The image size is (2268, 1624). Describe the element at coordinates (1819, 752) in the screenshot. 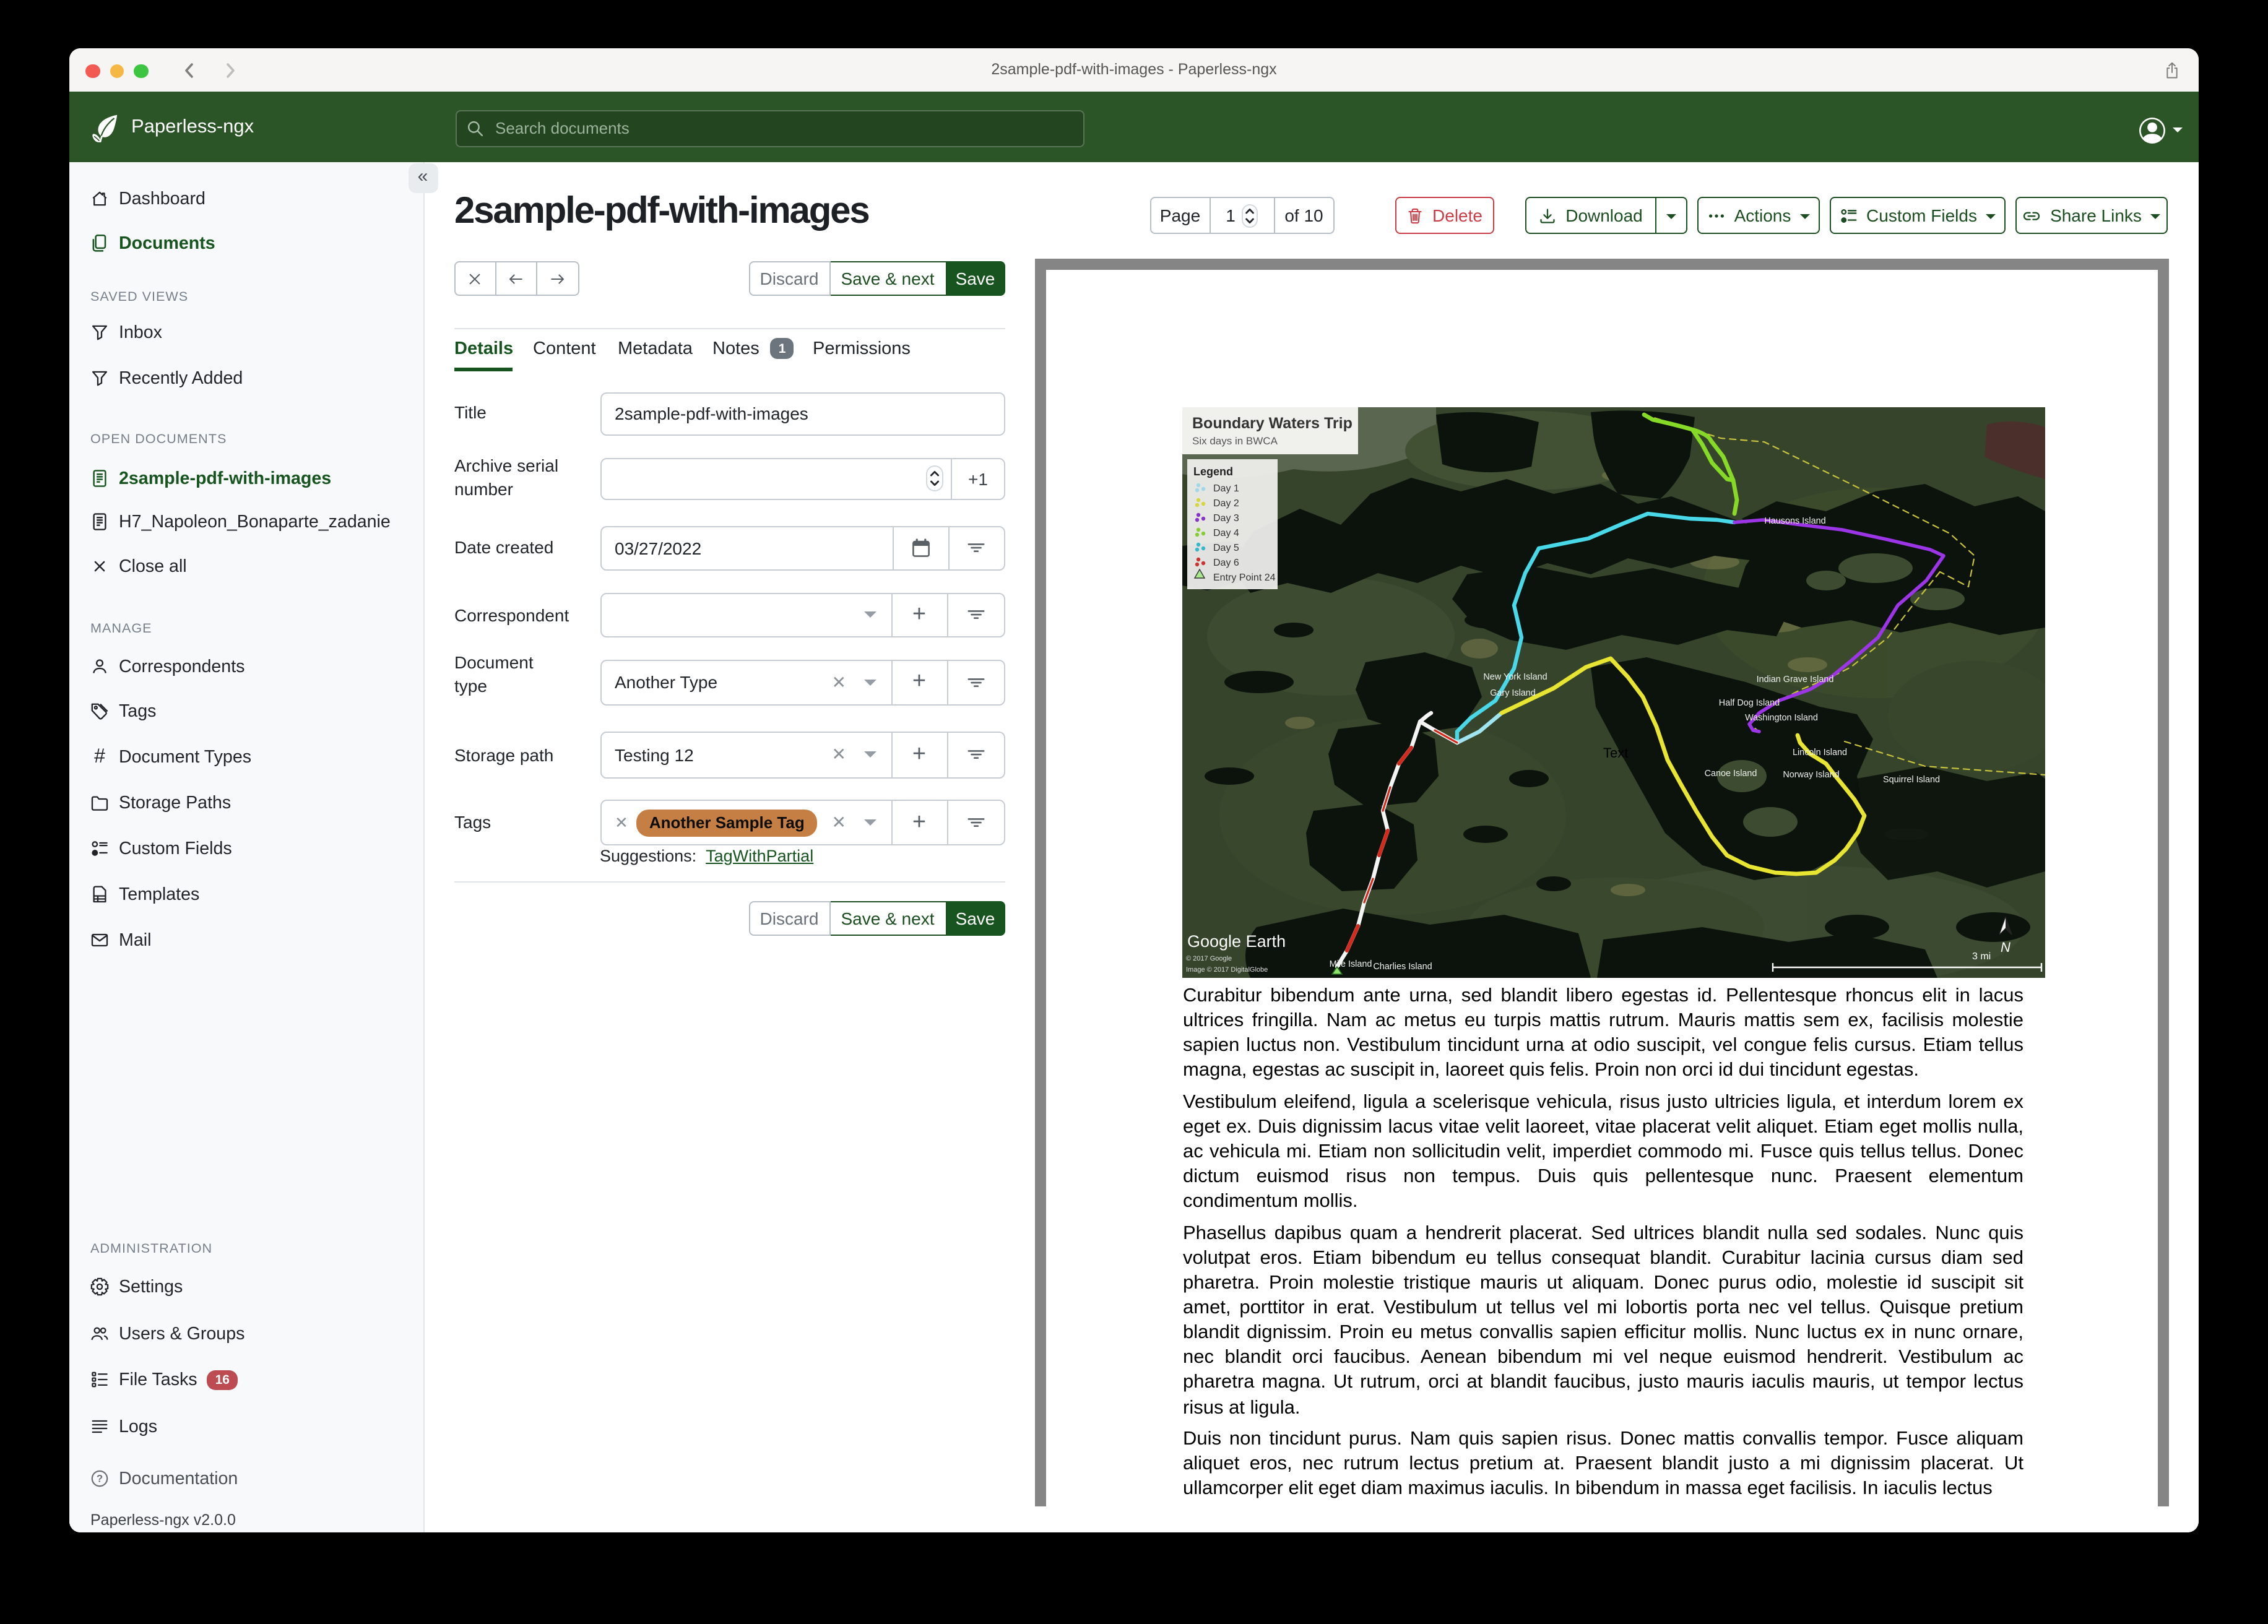

I see `svg-text: Lincoln Island` at that location.